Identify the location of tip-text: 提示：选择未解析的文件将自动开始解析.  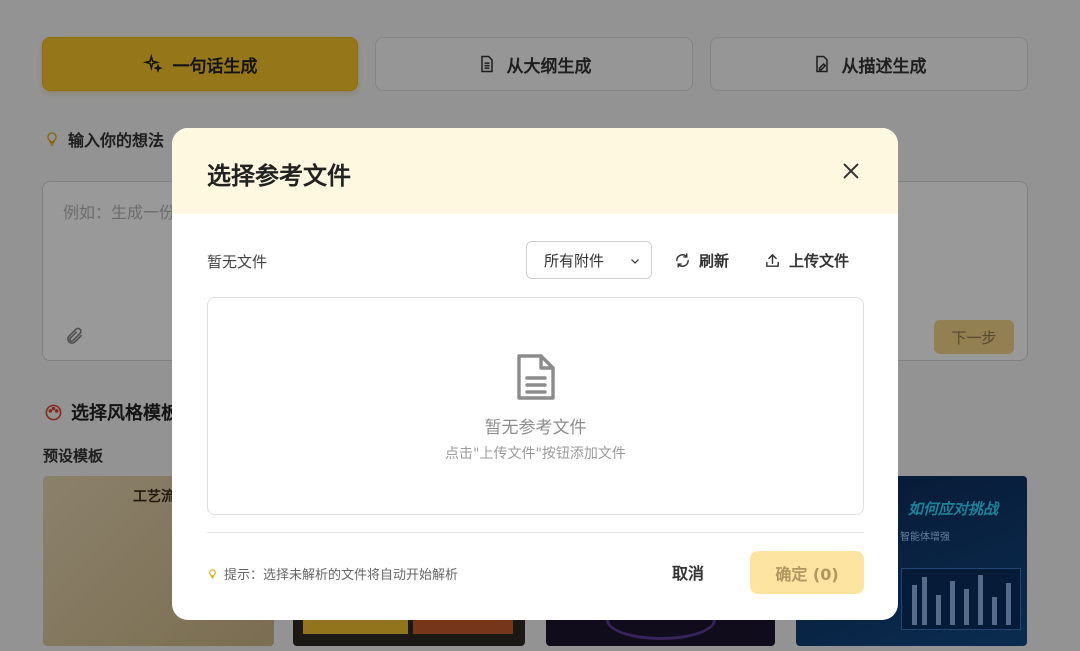
(332, 573).